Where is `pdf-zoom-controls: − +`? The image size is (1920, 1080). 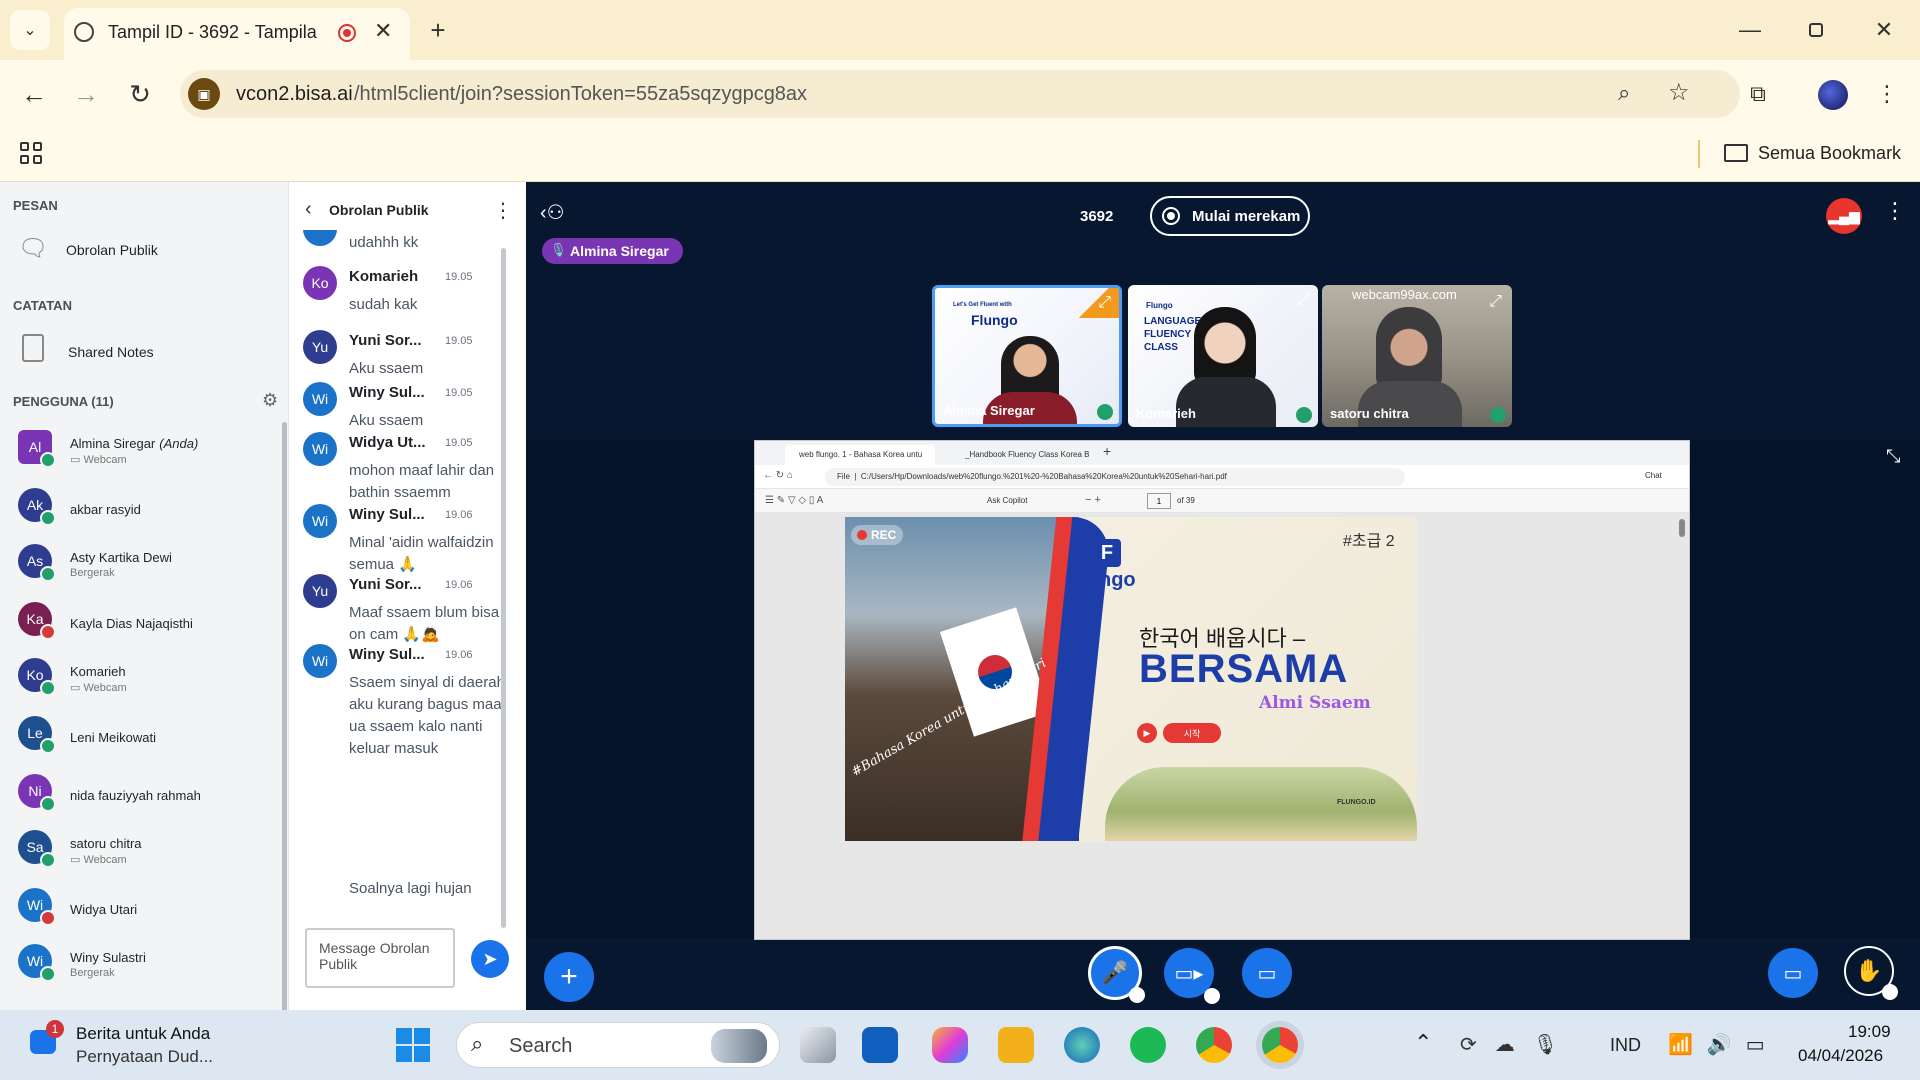 pdf-zoom-controls: − + is located at coordinates (1093, 500).